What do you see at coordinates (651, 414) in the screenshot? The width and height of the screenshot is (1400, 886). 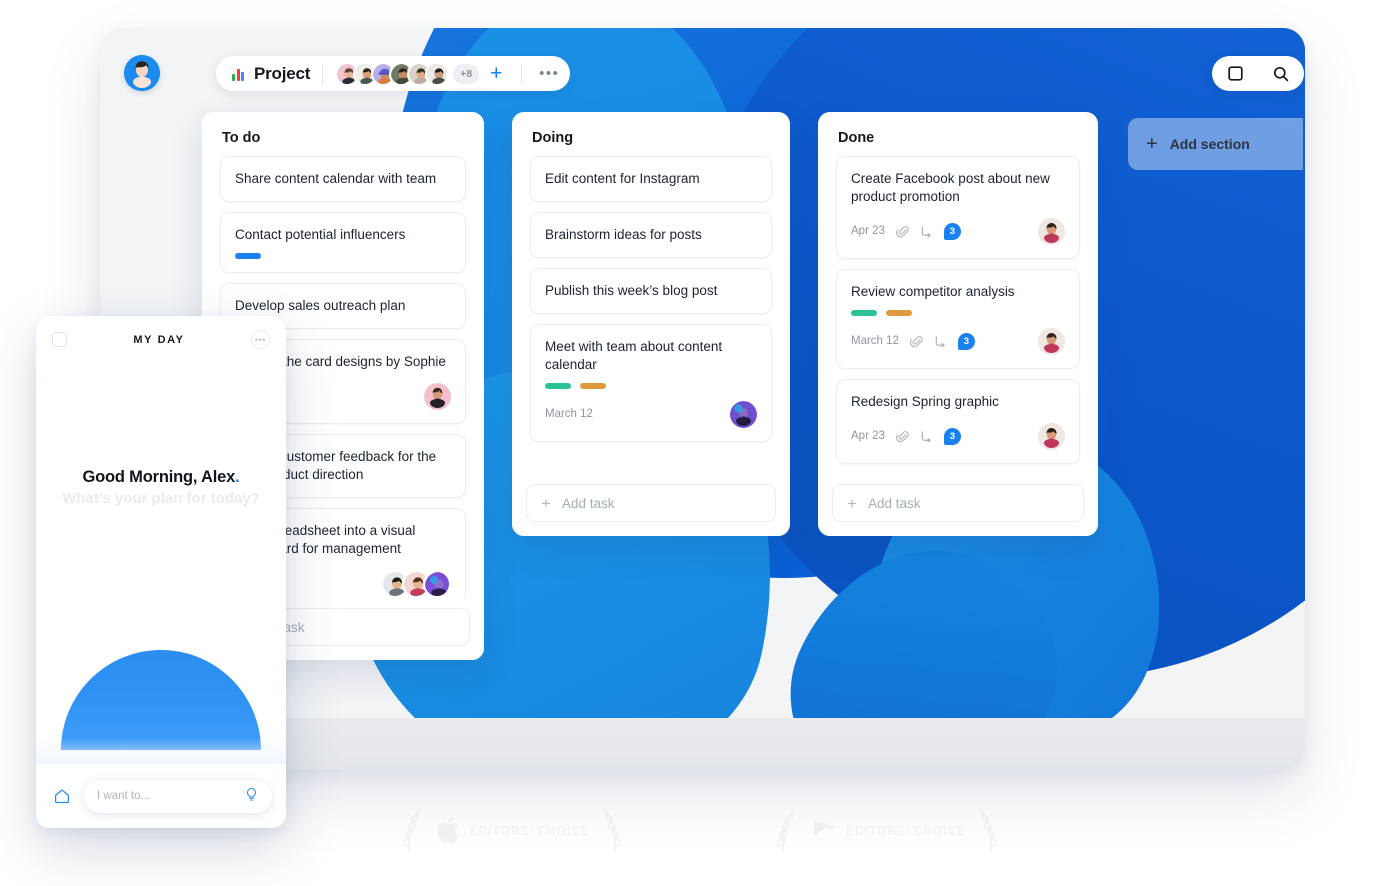 I see `task-meta: March 12` at bounding box center [651, 414].